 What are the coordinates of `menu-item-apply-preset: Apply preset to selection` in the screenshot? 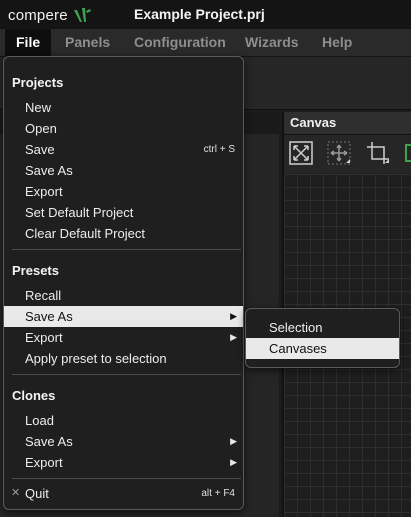 It's located at (123, 358).